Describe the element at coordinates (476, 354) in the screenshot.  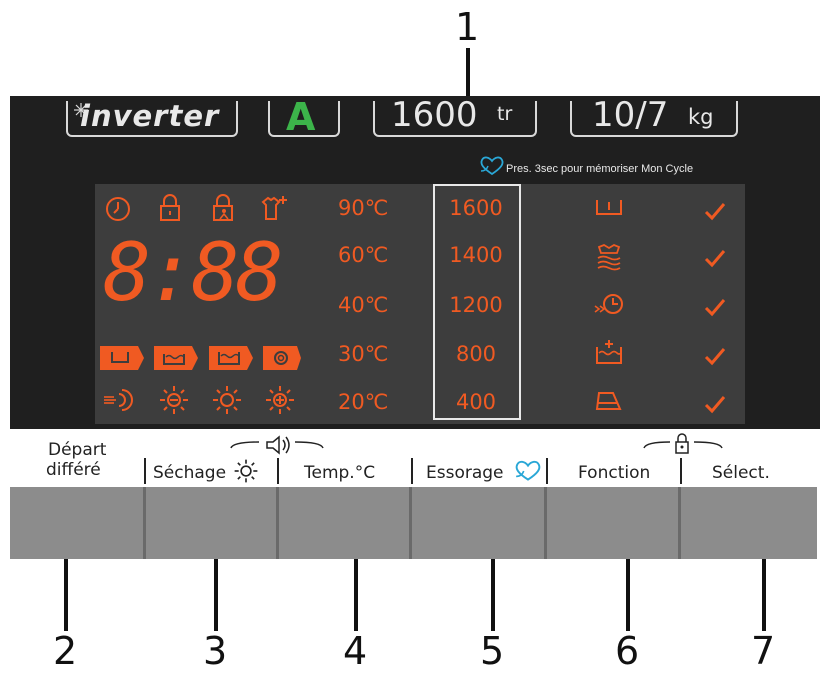
I see `spin-option-800: 800` at that location.